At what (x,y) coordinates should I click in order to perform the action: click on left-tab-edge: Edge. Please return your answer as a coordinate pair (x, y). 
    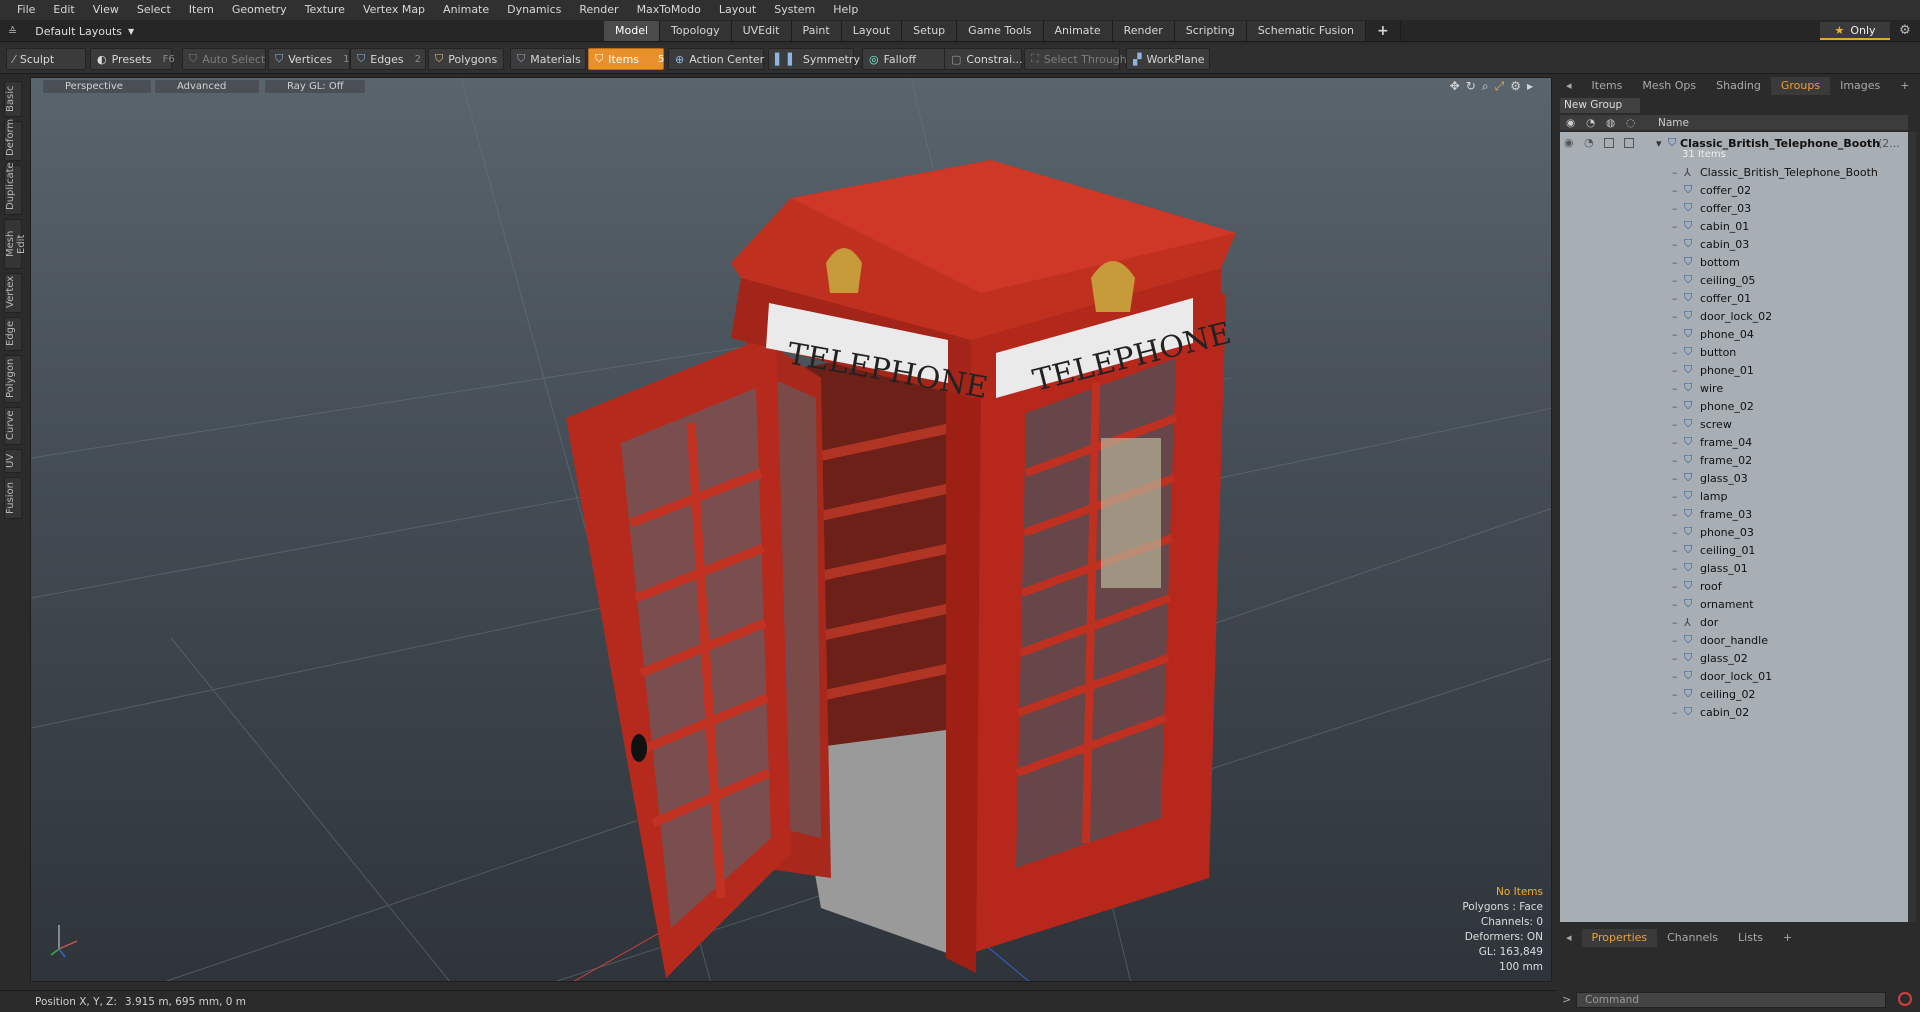
    Looking at the image, I should click on (13, 334).